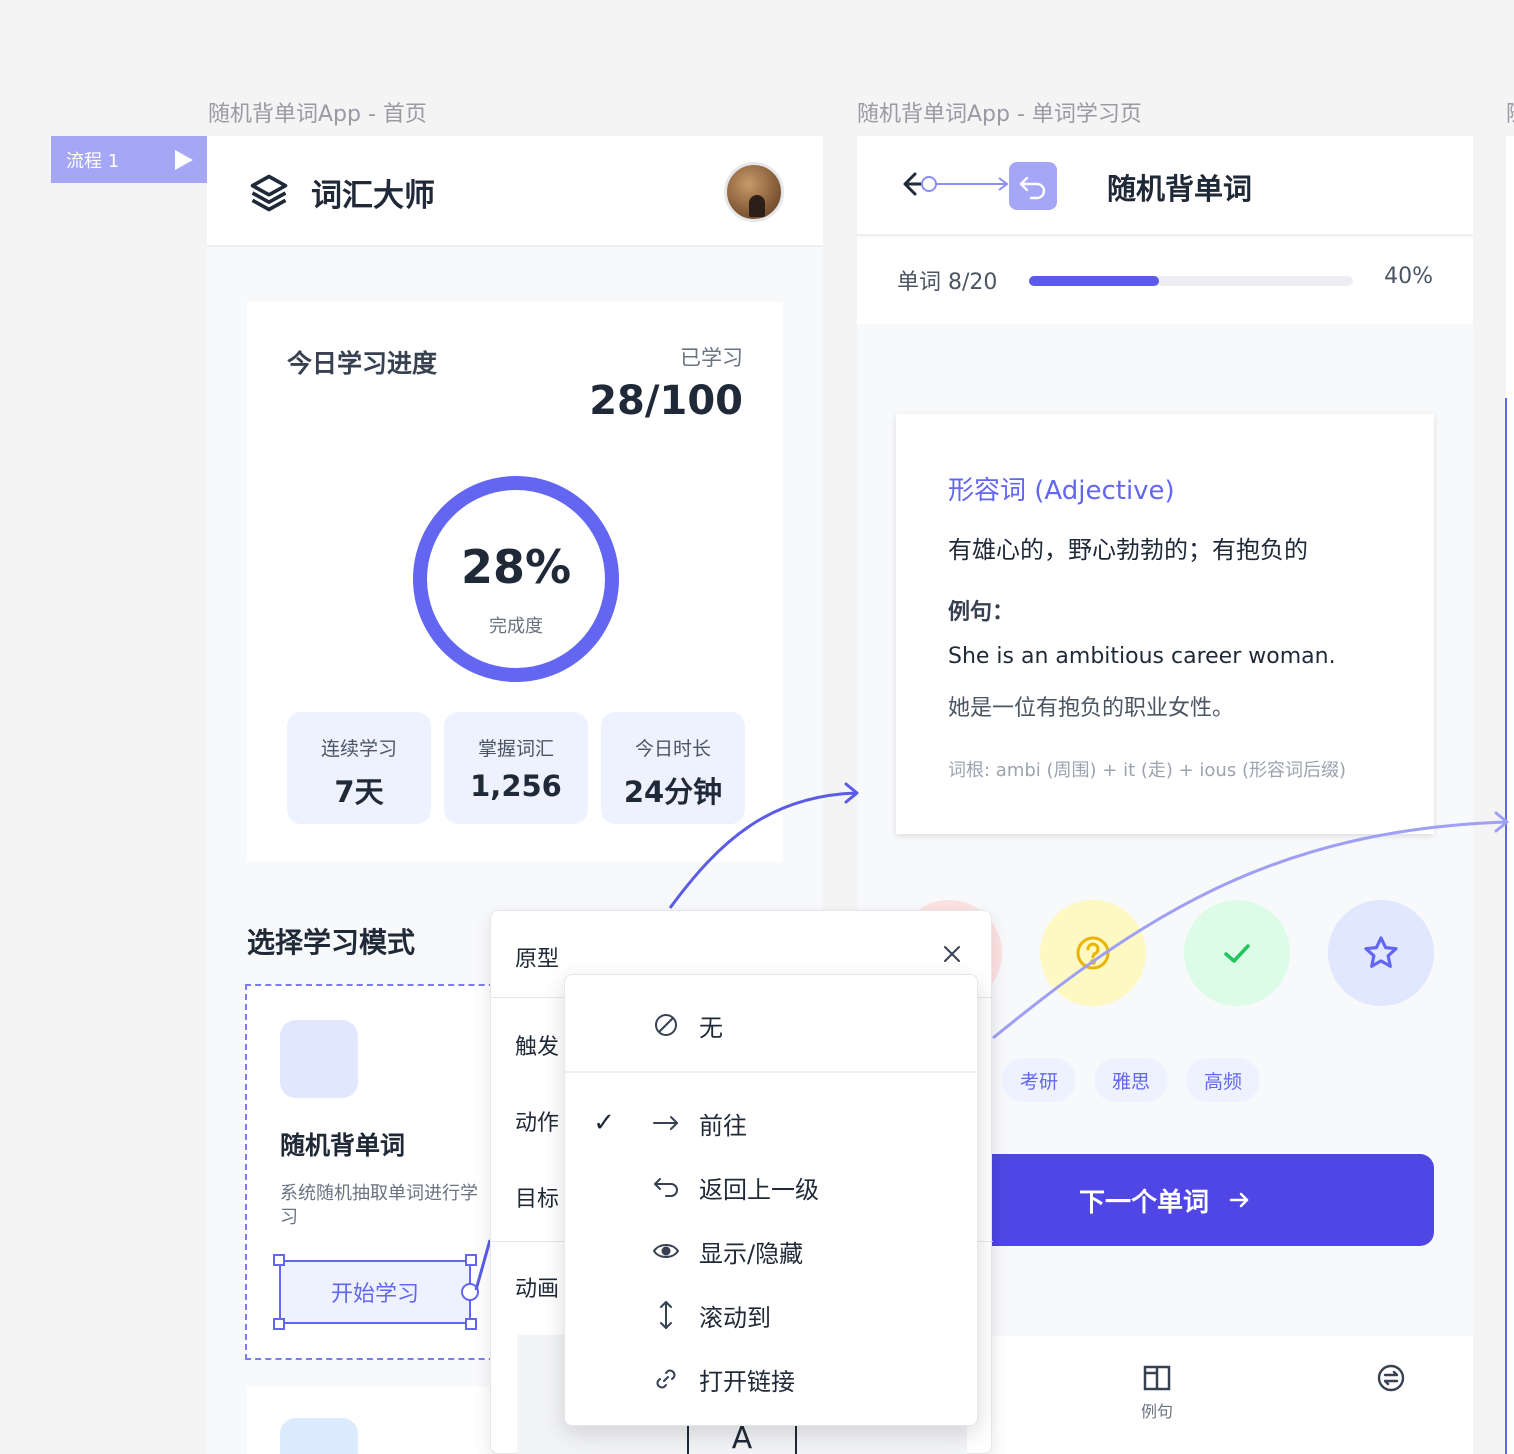 This screenshot has height=1454, width=1514. Describe the element at coordinates (537, 1121) in the screenshot. I see `action-row: 动作` at that location.